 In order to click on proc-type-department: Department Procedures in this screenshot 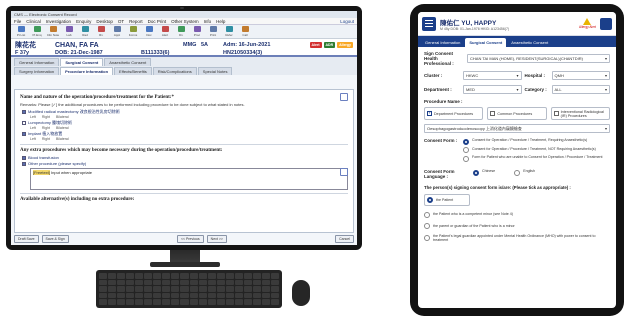, I will do `click(454, 113)`.